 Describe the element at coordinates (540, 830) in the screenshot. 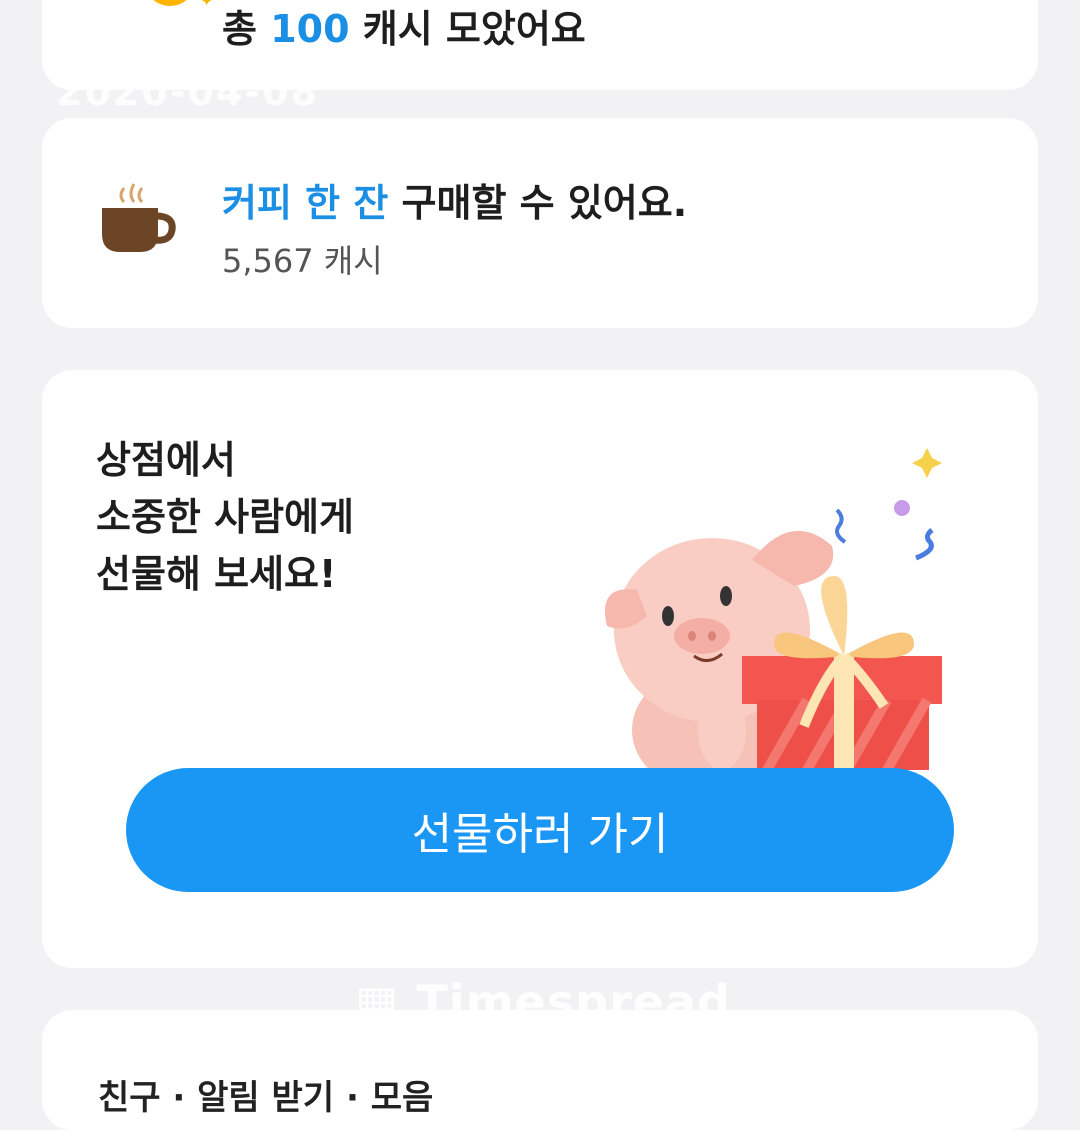

I see `go-gift-button: 선물하러 가기` at that location.